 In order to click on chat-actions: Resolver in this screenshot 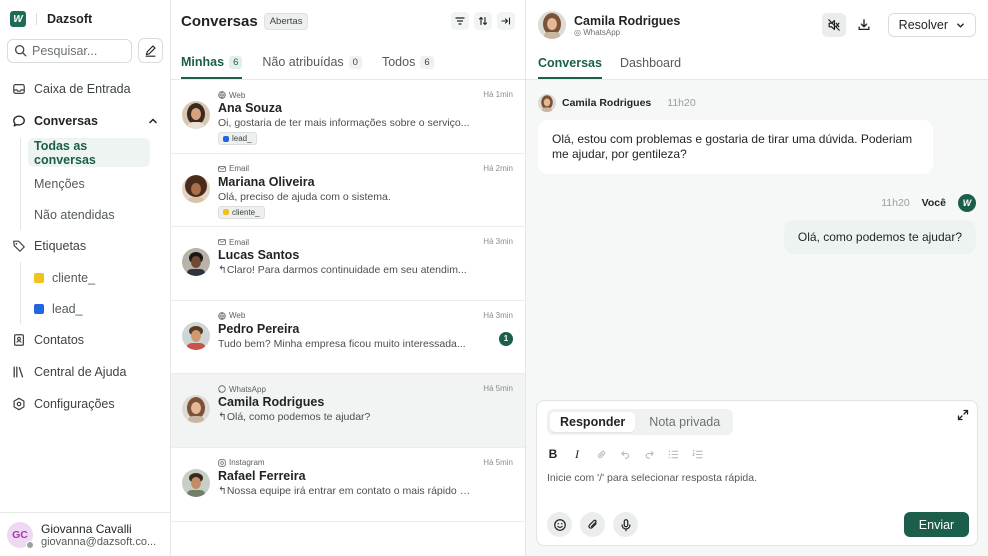, I will do `click(898, 25)`.